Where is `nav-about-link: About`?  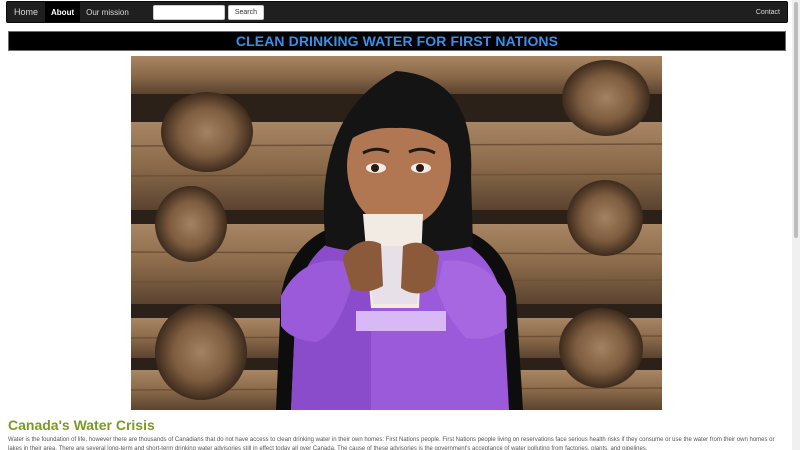 nav-about-link: About is located at coordinates (63, 12).